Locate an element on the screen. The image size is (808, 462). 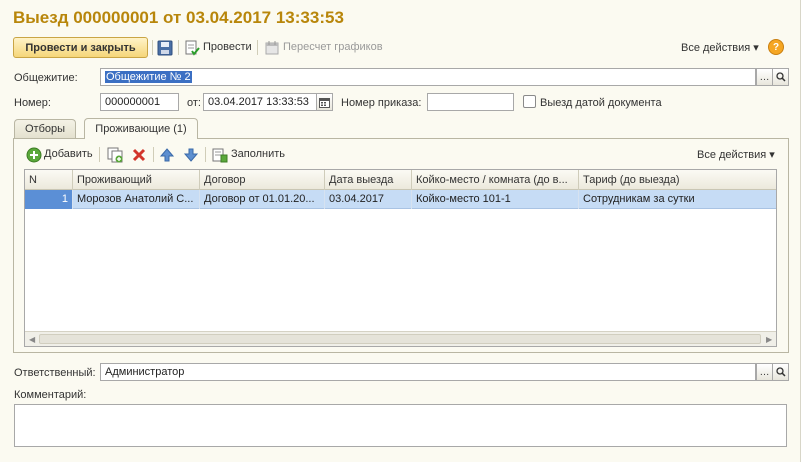
save-icon is located at coordinates (165, 48).